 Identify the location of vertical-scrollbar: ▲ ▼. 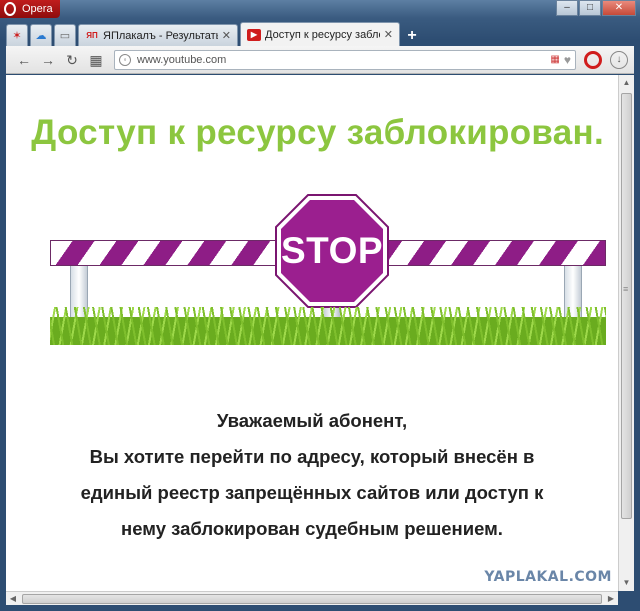
(626, 333).